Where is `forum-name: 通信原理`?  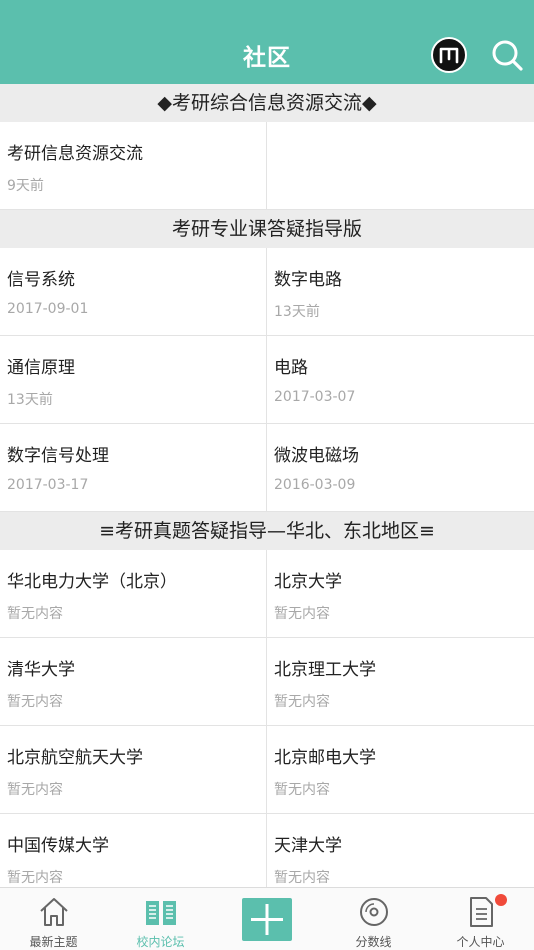
forum-name: 通信原理 is located at coordinates (41, 368).